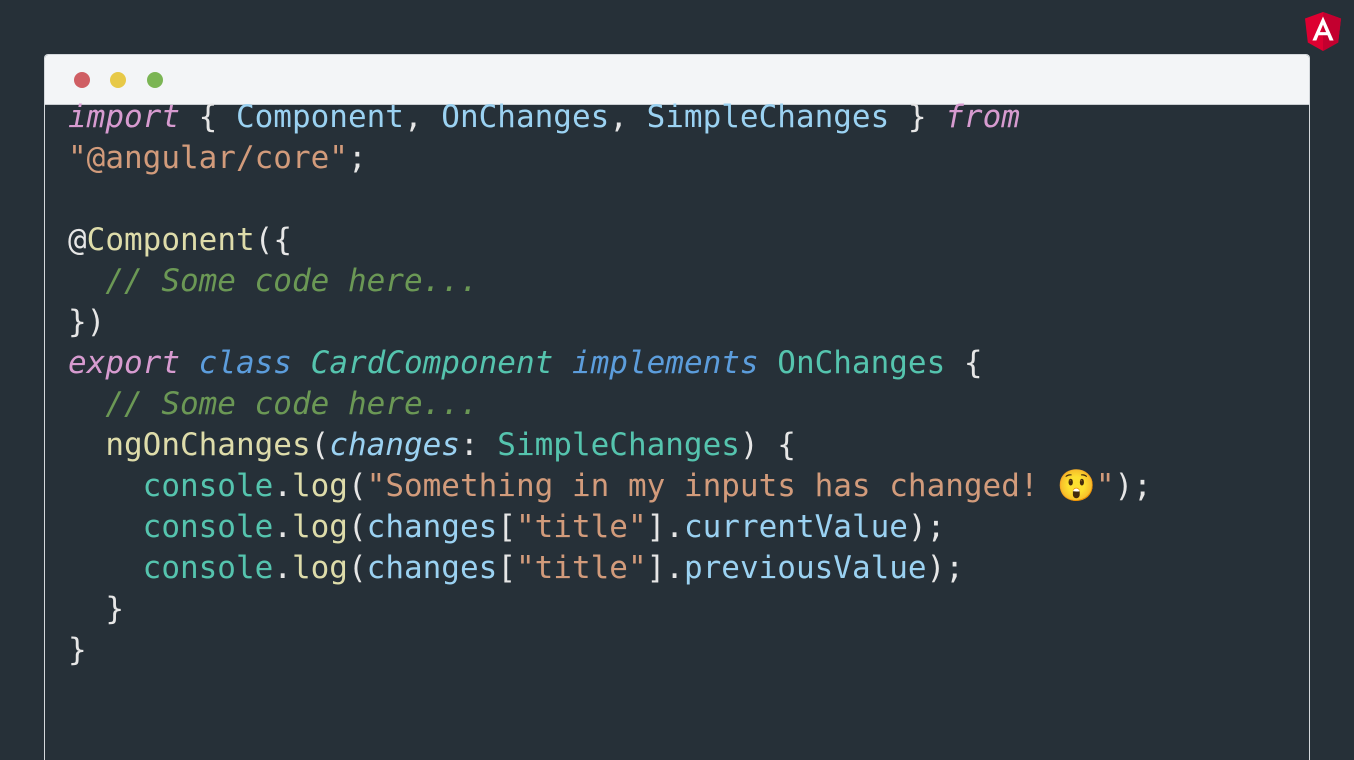 This screenshot has height=760, width=1354. What do you see at coordinates (712, 486) in the screenshot?
I see `code-token: "Something in my inputs has changed!` at bounding box center [712, 486].